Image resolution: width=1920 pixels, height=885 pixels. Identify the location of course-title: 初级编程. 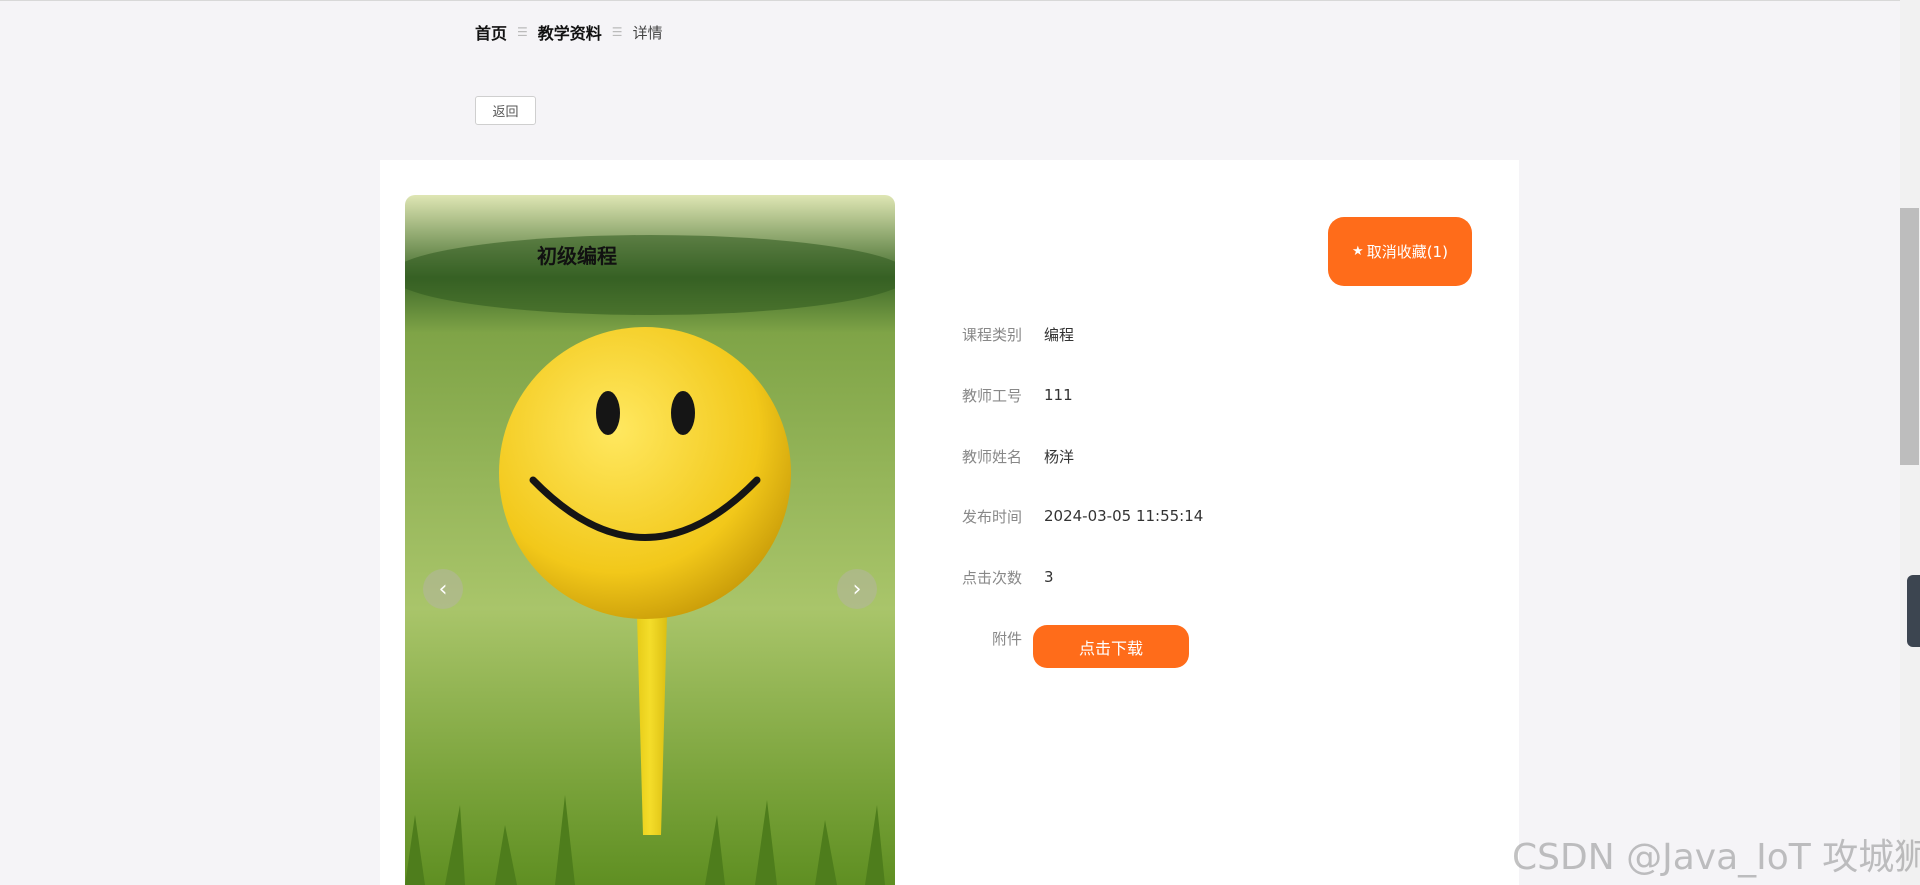
(577, 256).